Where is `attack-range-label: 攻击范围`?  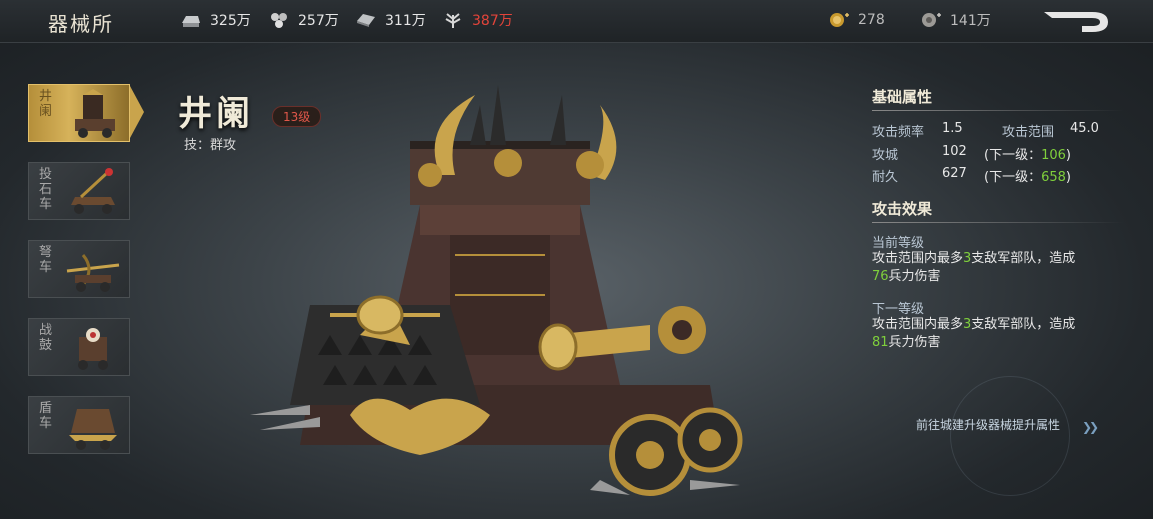 attack-range-label: 攻击范围 is located at coordinates (1028, 132).